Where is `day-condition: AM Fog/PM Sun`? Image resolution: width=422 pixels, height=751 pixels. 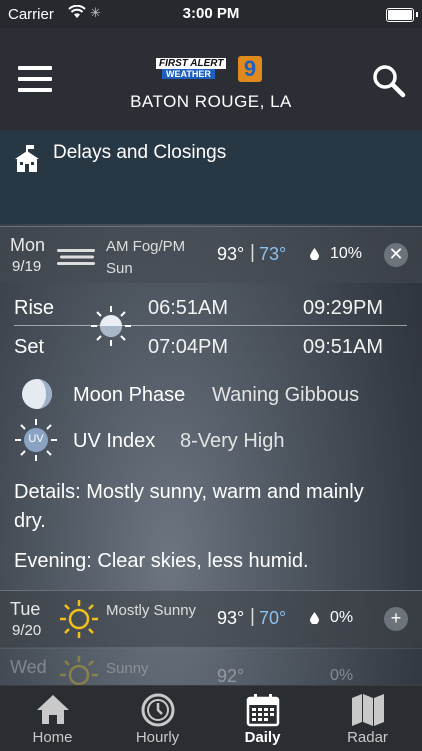
day-condition: AM Fog/PM Sun is located at coordinates (146, 257).